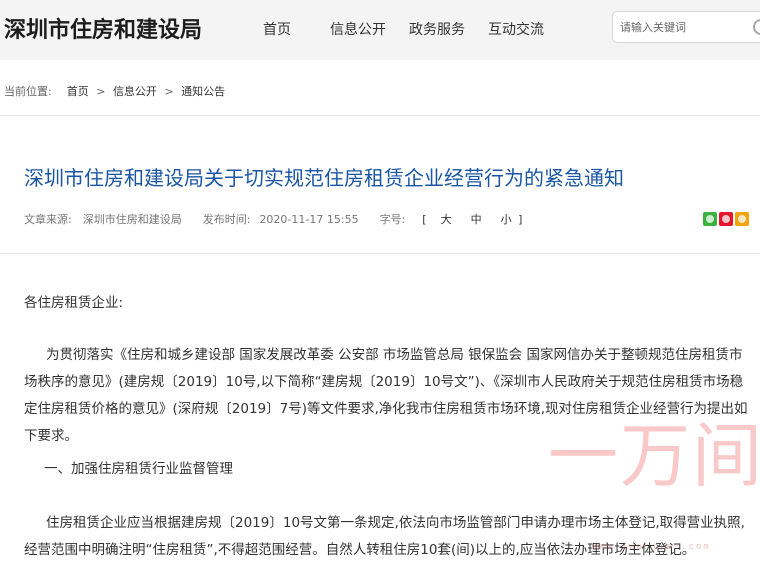 The height and width of the screenshot is (565, 760). What do you see at coordinates (48, 219) in the screenshot?
I see `source-label: 文章来源:` at bounding box center [48, 219].